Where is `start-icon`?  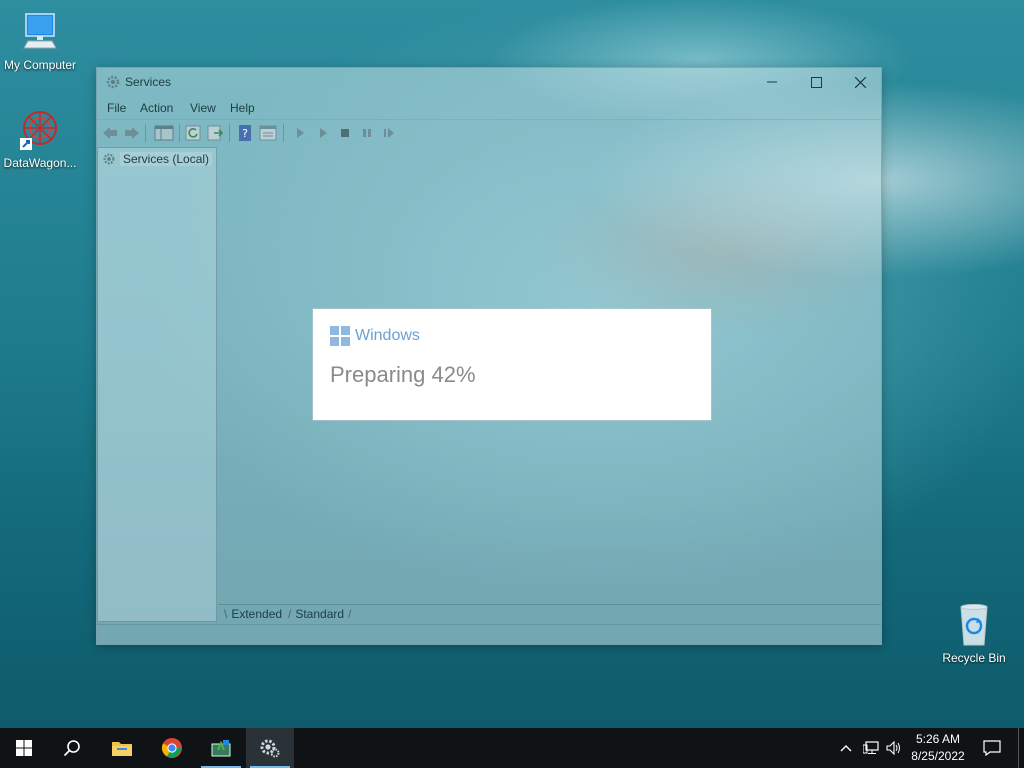 start-icon is located at coordinates (24, 748).